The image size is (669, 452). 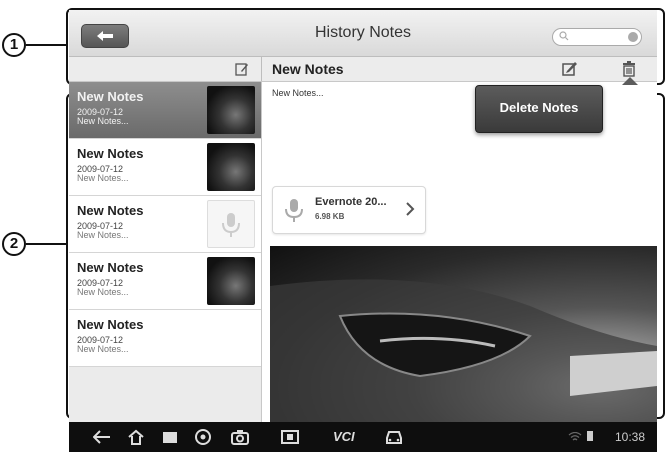 I want to click on system-nav-bar: VCI 10:38, so click(x=363, y=437).